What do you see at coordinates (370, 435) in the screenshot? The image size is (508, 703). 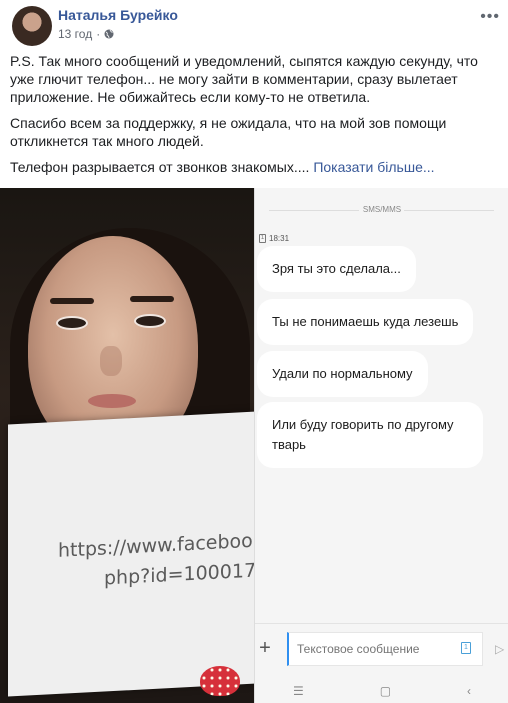 I see `message-bubble: Или буду говорить по другому тварь` at bounding box center [370, 435].